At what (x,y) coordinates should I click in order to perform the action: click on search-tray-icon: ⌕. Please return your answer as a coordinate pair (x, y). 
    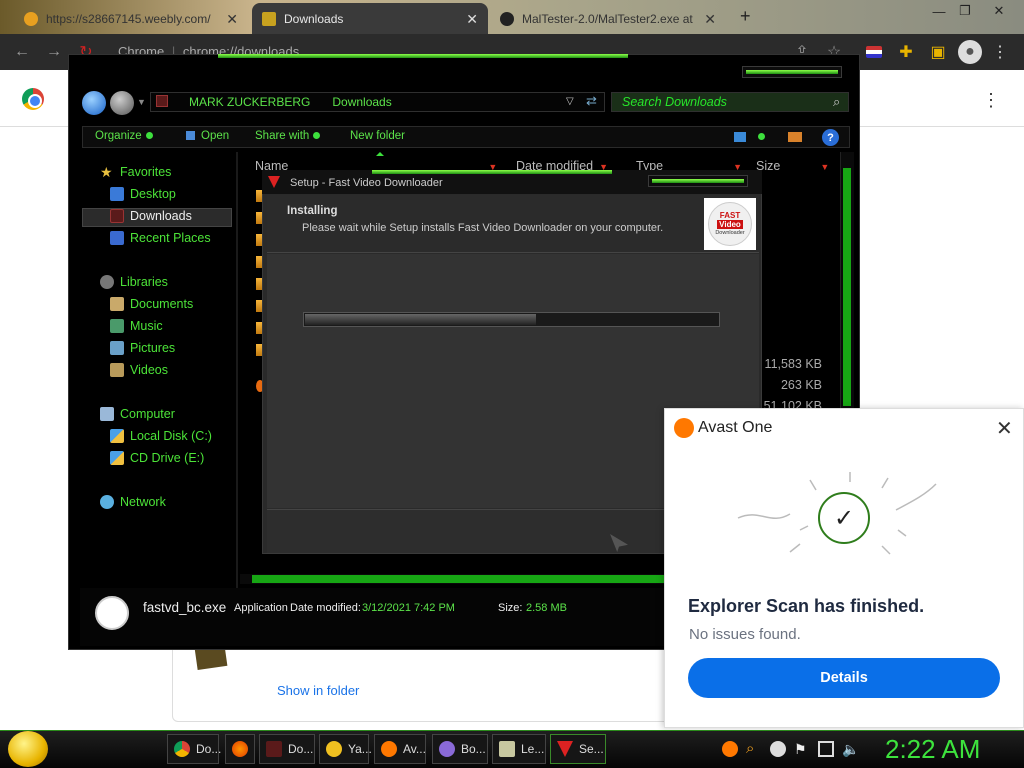
    Looking at the image, I should click on (754, 749).